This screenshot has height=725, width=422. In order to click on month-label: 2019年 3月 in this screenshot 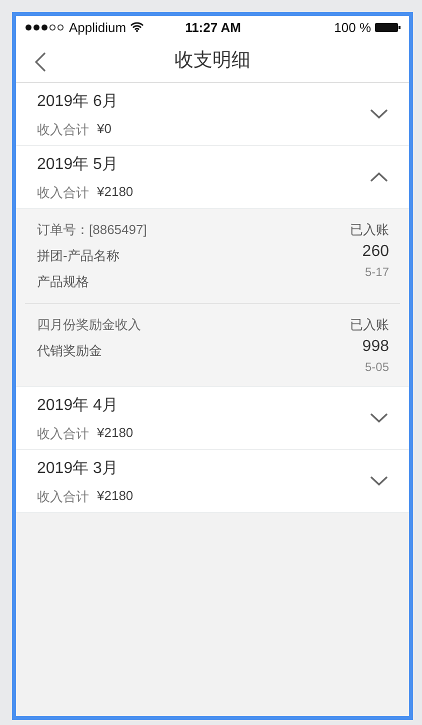, I will do `click(78, 468)`.